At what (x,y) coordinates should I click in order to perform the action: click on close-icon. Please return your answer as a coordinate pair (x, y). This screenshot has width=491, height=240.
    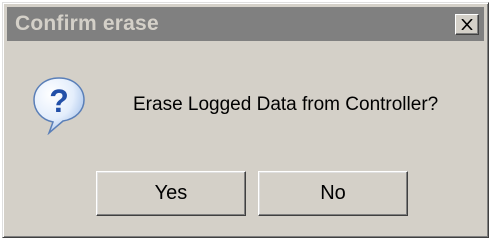
    Looking at the image, I should click on (467, 24).